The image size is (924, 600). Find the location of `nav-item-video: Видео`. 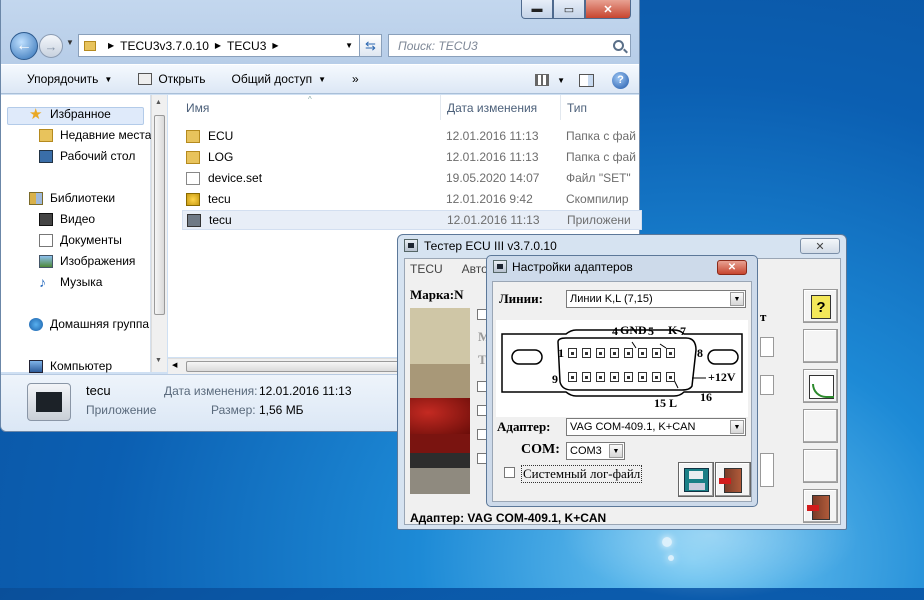

nav-item-video: Видео is located at coordinates (67, 219).